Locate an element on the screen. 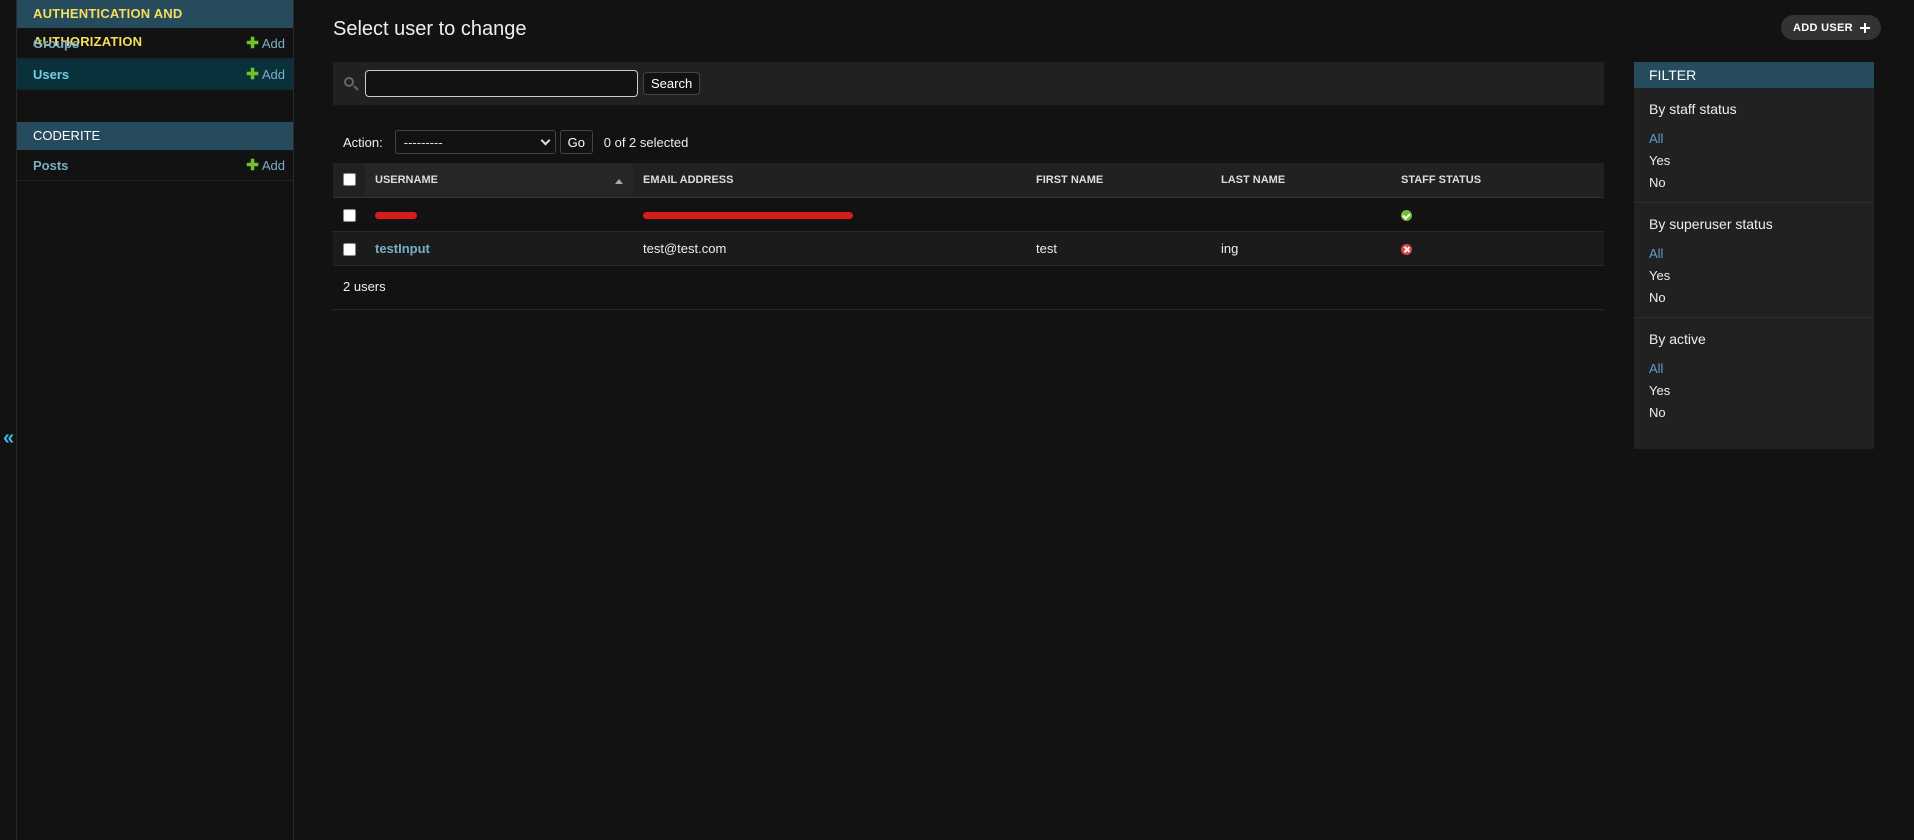 Image resolution: width=1914 pixels, height=840 pixels. column-header-email: EMAIL ADDRESS is located at coordinates (829, 180).